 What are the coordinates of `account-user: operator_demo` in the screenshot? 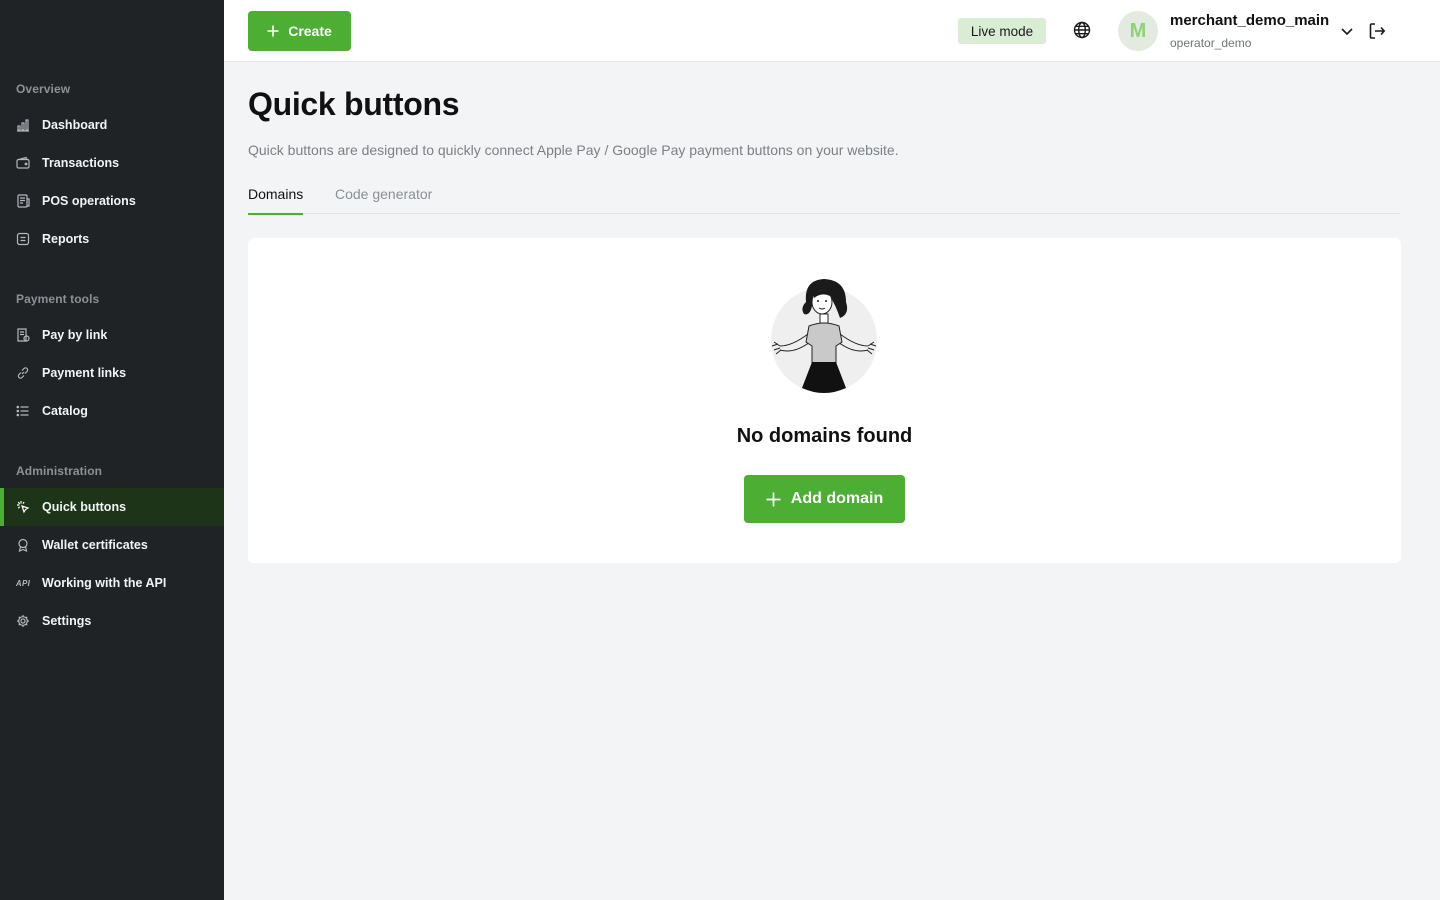 It's located at (1211, 43).